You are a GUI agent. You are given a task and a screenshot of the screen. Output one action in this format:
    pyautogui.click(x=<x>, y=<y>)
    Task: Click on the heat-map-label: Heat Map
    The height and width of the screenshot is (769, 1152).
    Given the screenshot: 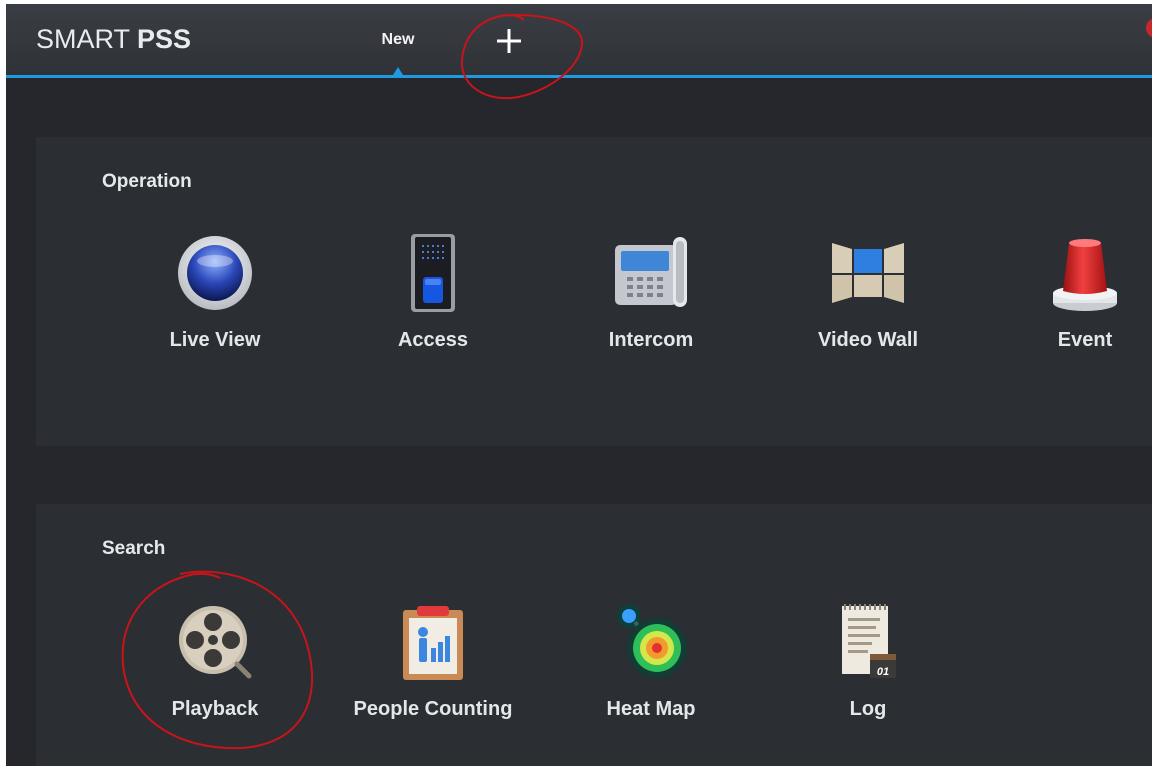 What is the action you would take?
    pyautogui.click(x=651, y=709)
    